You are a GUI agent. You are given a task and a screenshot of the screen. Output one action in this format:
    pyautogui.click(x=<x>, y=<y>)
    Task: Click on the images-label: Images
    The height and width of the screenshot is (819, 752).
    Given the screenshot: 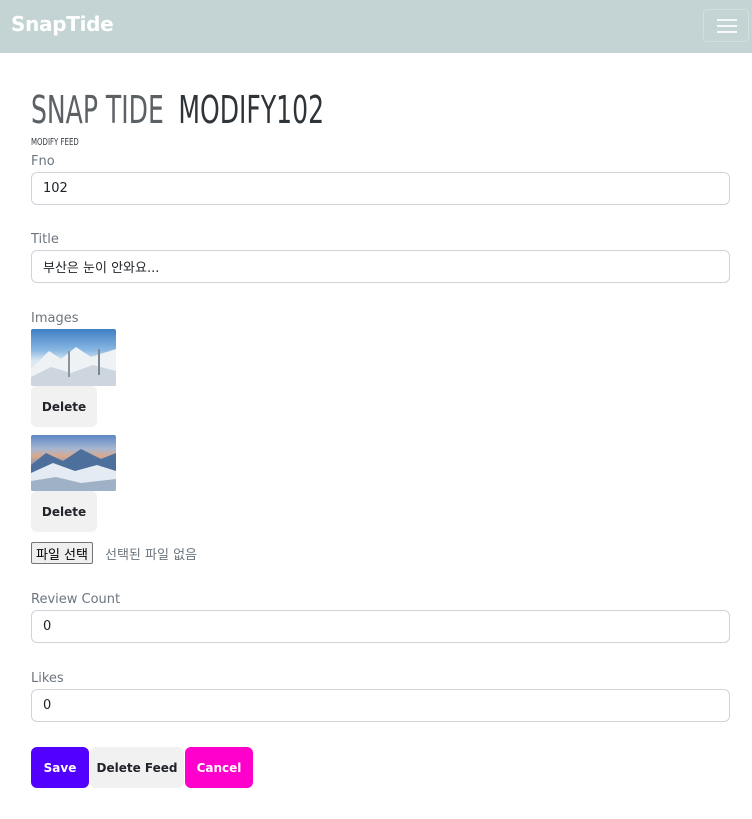 What is the action you would take?
    pyautogui.click(x=55, y=318)
    